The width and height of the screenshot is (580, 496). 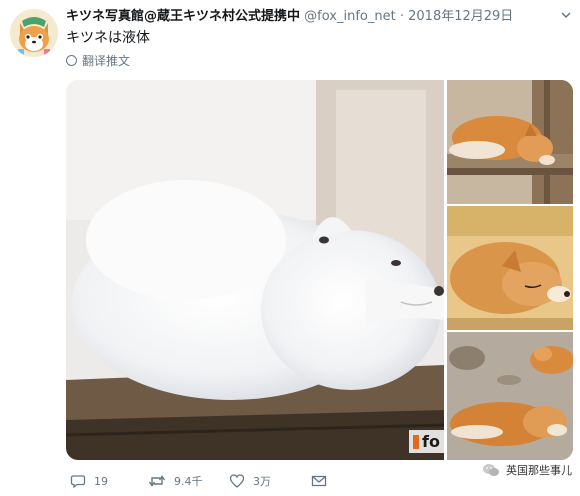 What do you see at coordinates (237, 481) in the screenshot?
I see `heart-icon` at bounding box center [237, 481].